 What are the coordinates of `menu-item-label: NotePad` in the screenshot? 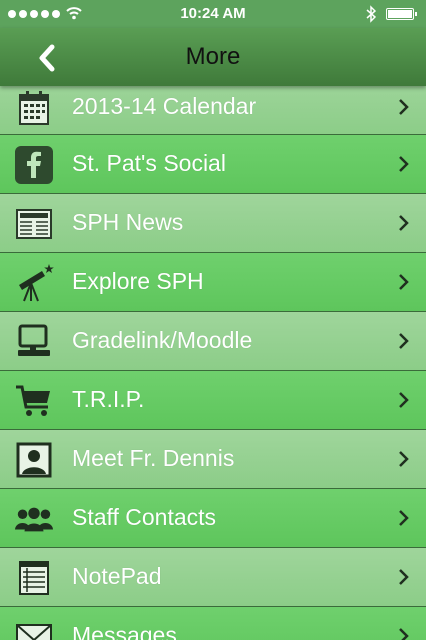 It's located at (117, 576).